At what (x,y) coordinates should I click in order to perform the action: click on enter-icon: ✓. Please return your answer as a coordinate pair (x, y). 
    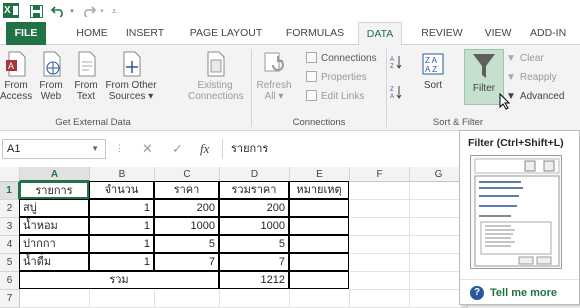
    Looking at the image, I should click on (177, 149).